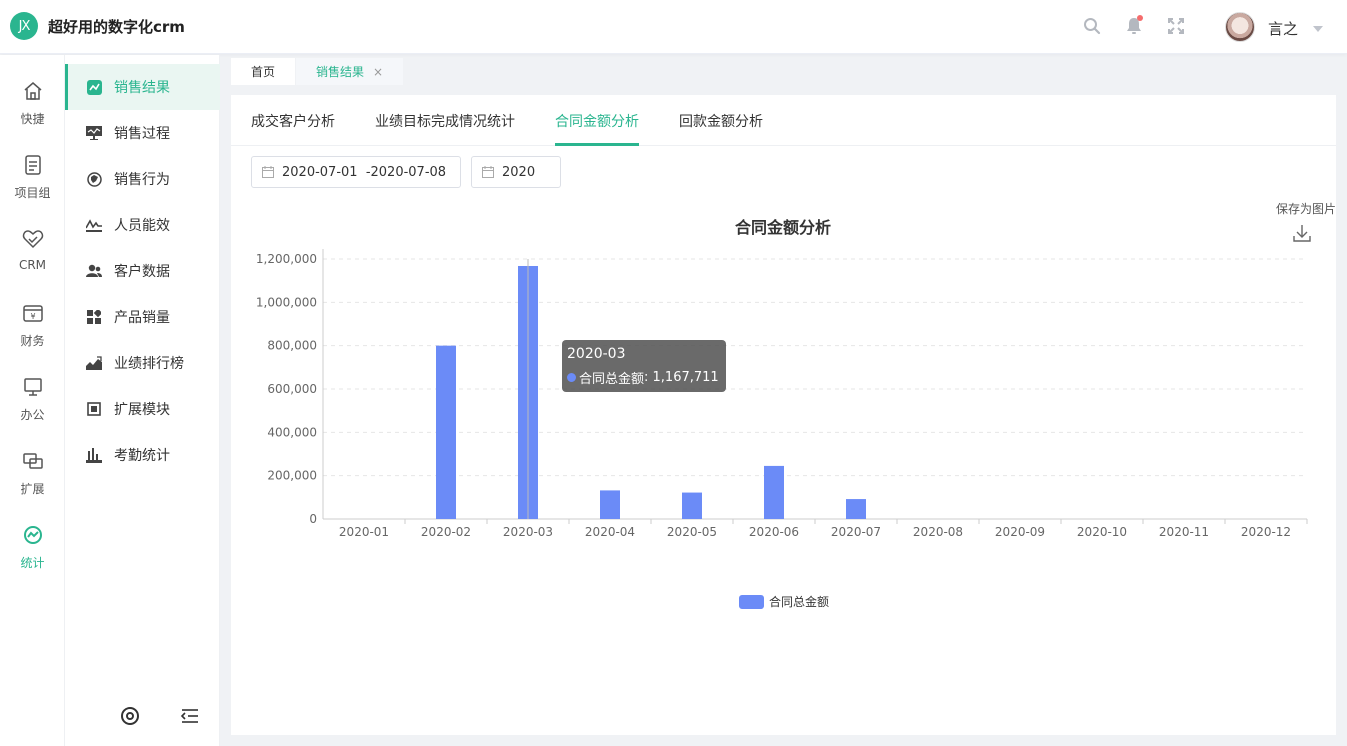  I want to click on page-tabs: 首页 销售结果 ×, so click(783, 70).